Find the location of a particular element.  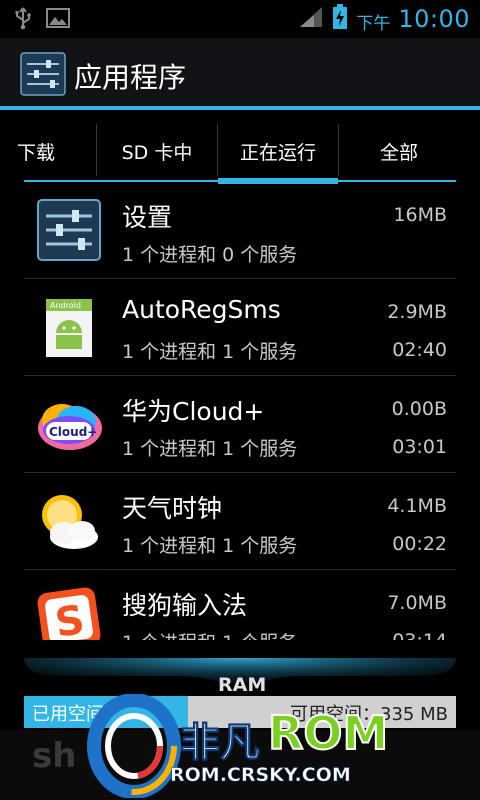

tab-label: 下载 is located at coordinates (35, 152).